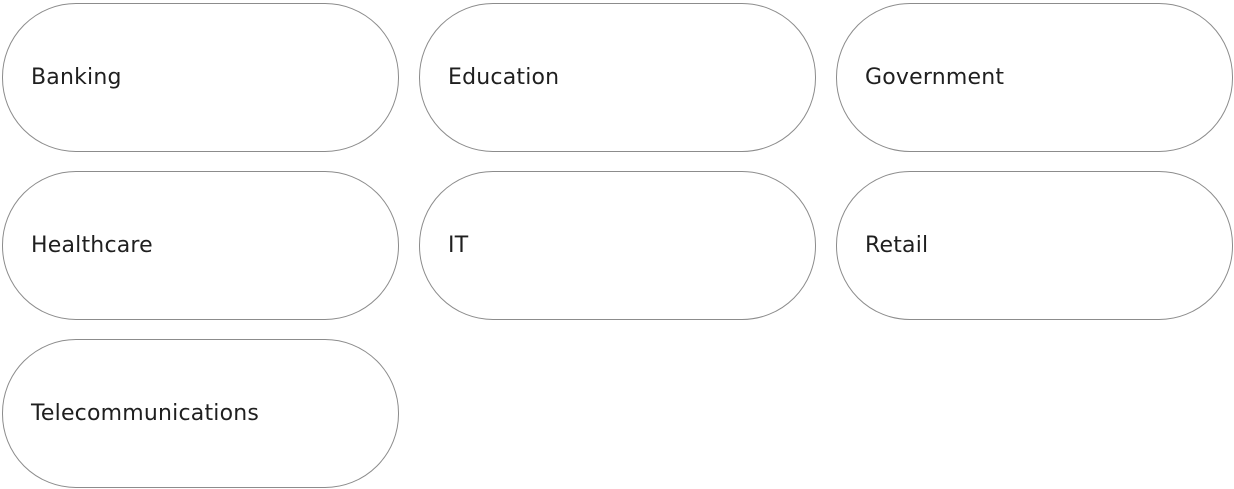 Image resolution: width=1234 pixels, height=489 pixels. I want to click on industry-option-telecommunications: Telecommunications, so click(200, 413).